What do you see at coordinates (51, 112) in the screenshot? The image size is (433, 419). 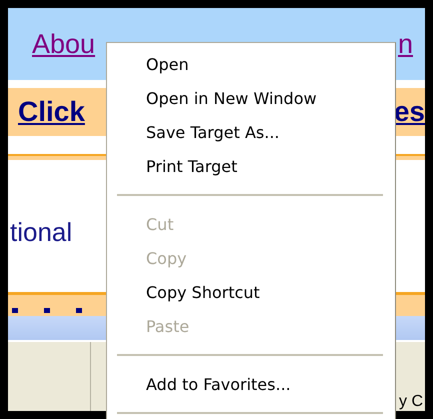 I see `banner-link: Click` at bounding box center [51, 112].